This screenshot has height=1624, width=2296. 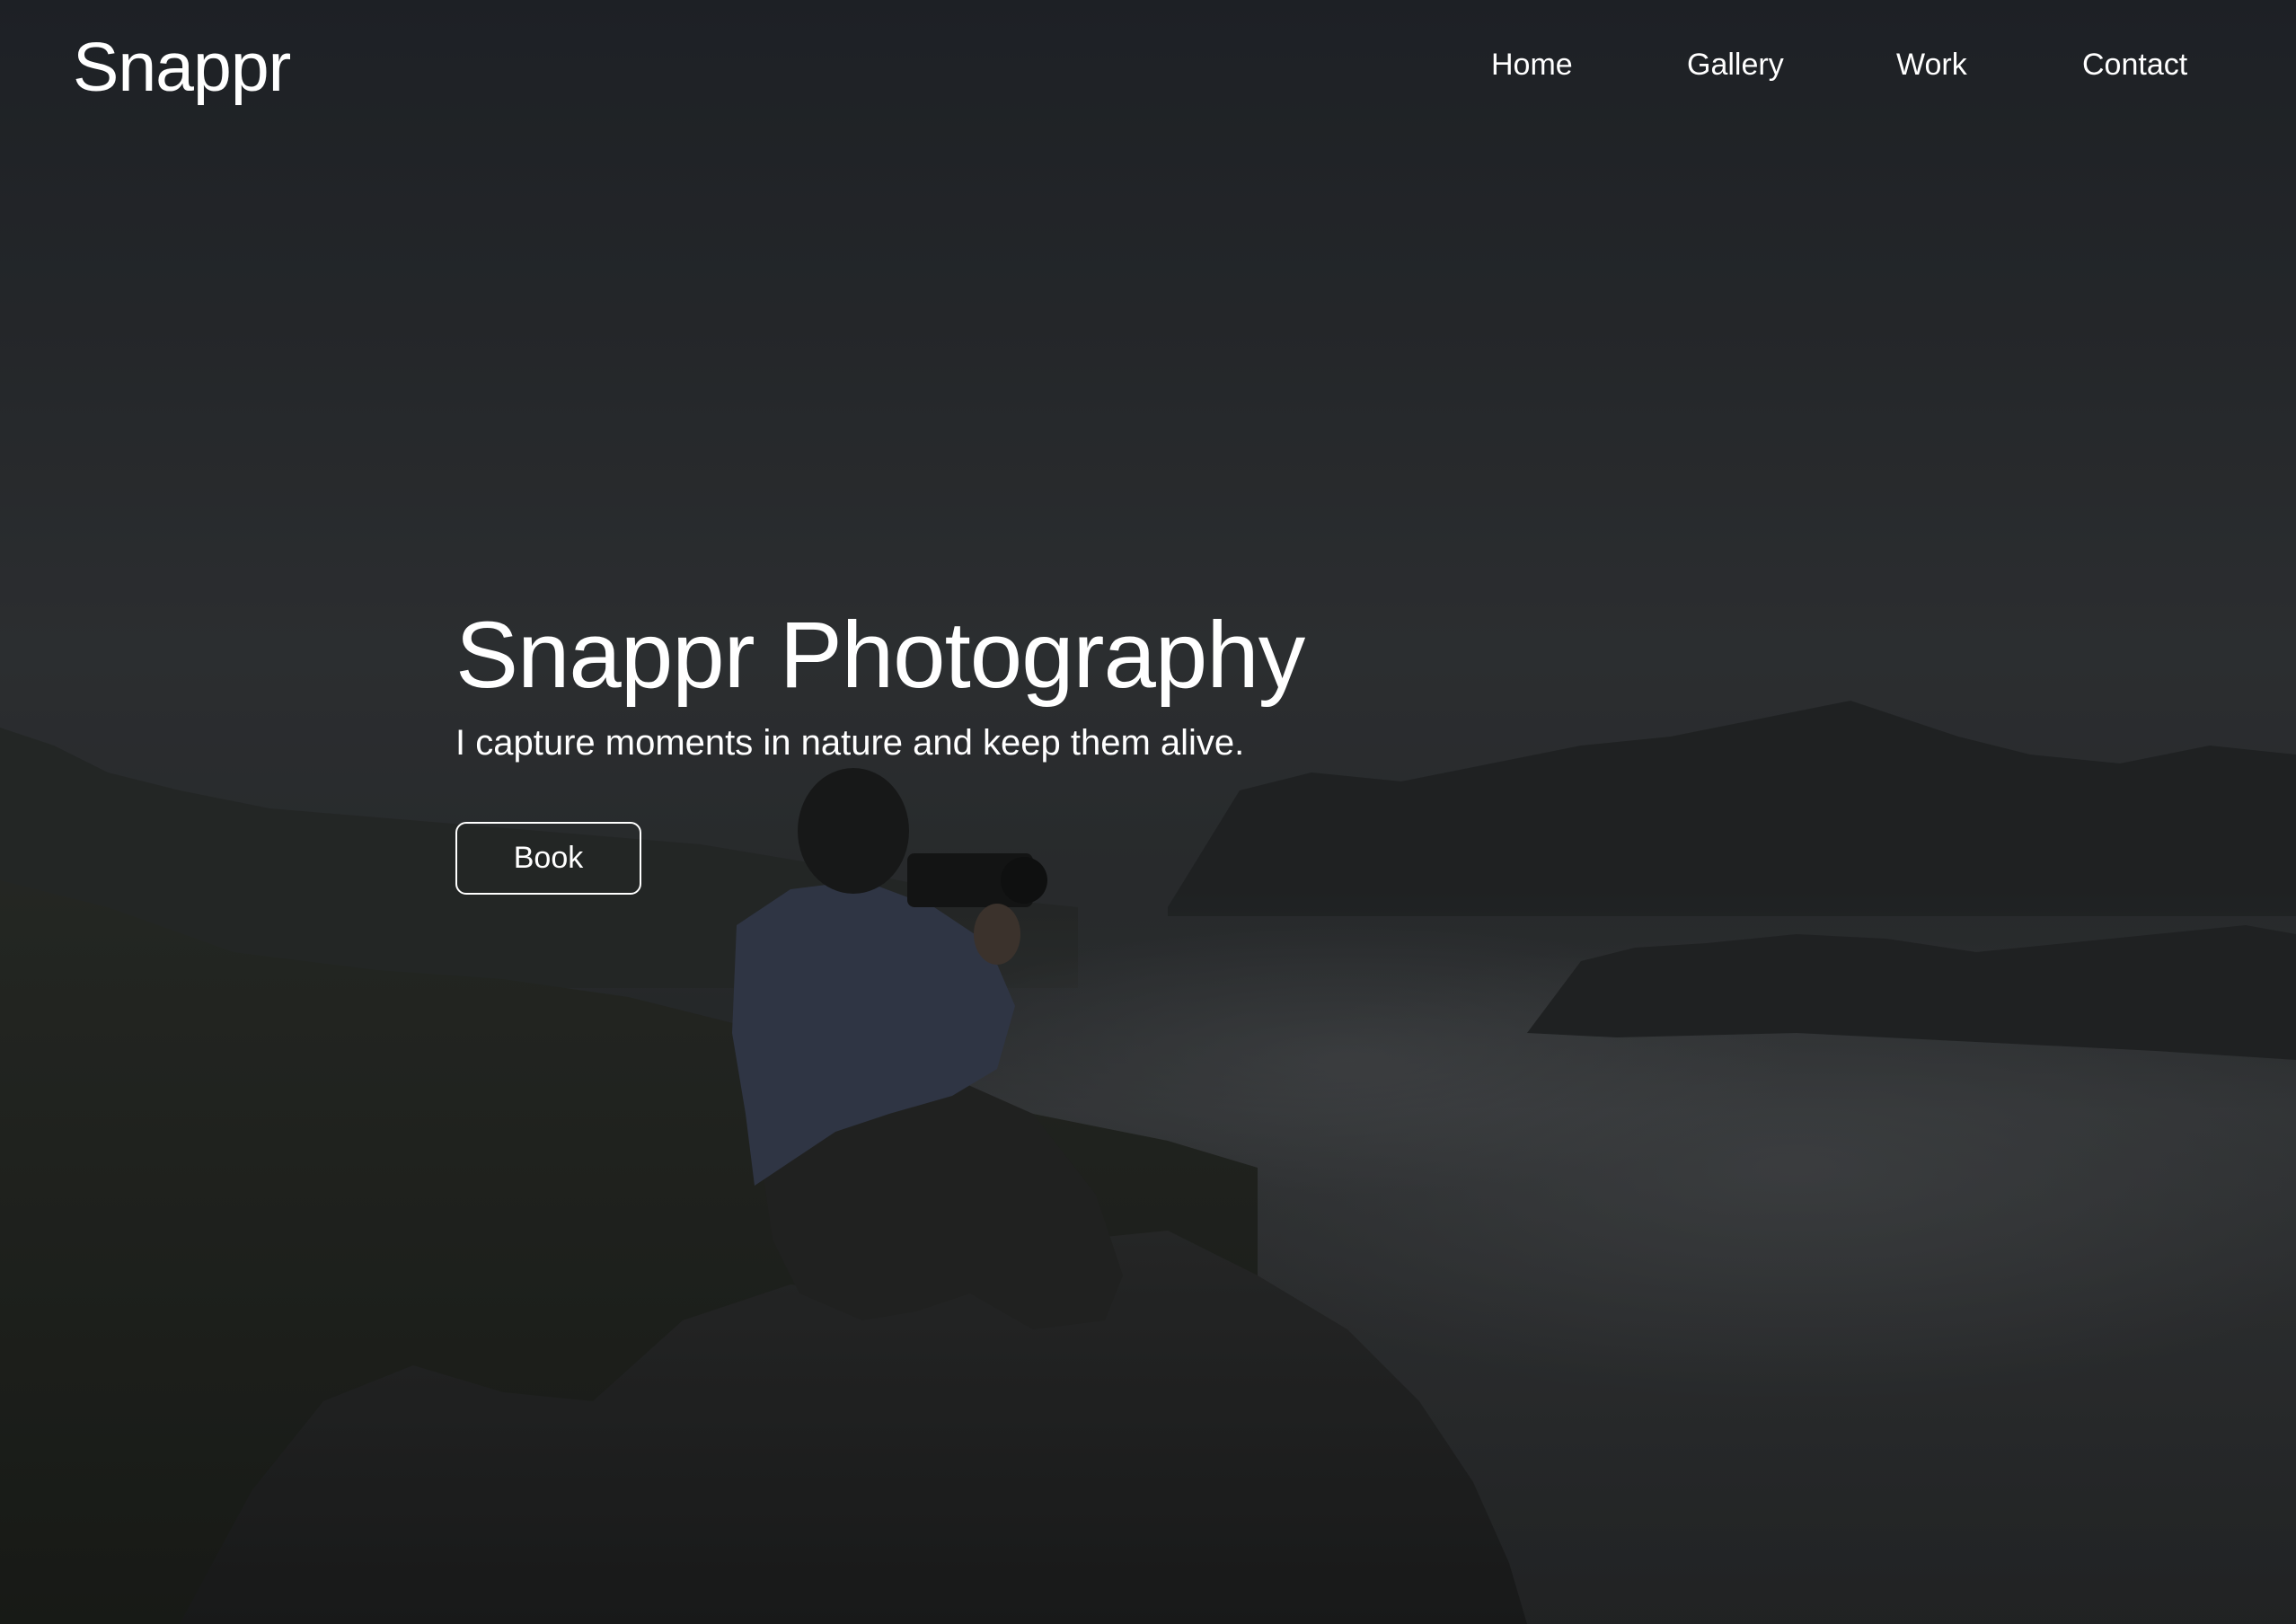 I want to click on brand-logo: Snappr, so click(x=182, y=67).